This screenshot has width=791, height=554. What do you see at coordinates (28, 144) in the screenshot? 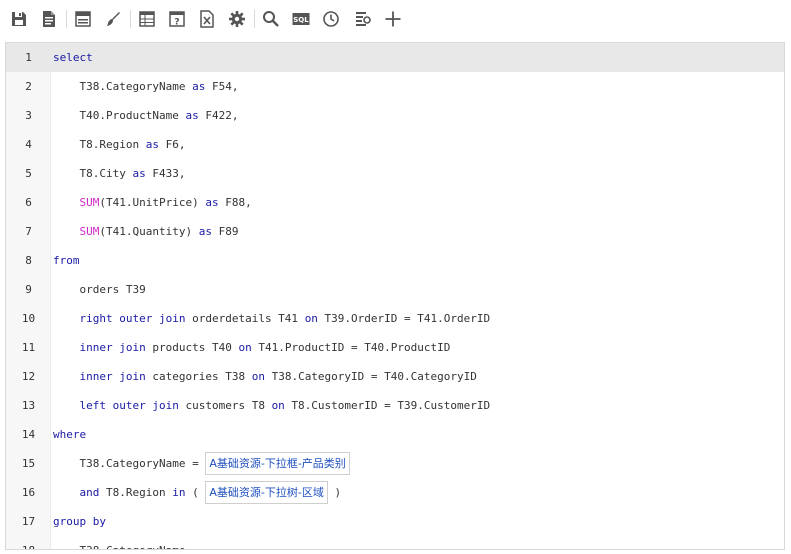
I see `line-number: 4` at bounding box center [28, 144].